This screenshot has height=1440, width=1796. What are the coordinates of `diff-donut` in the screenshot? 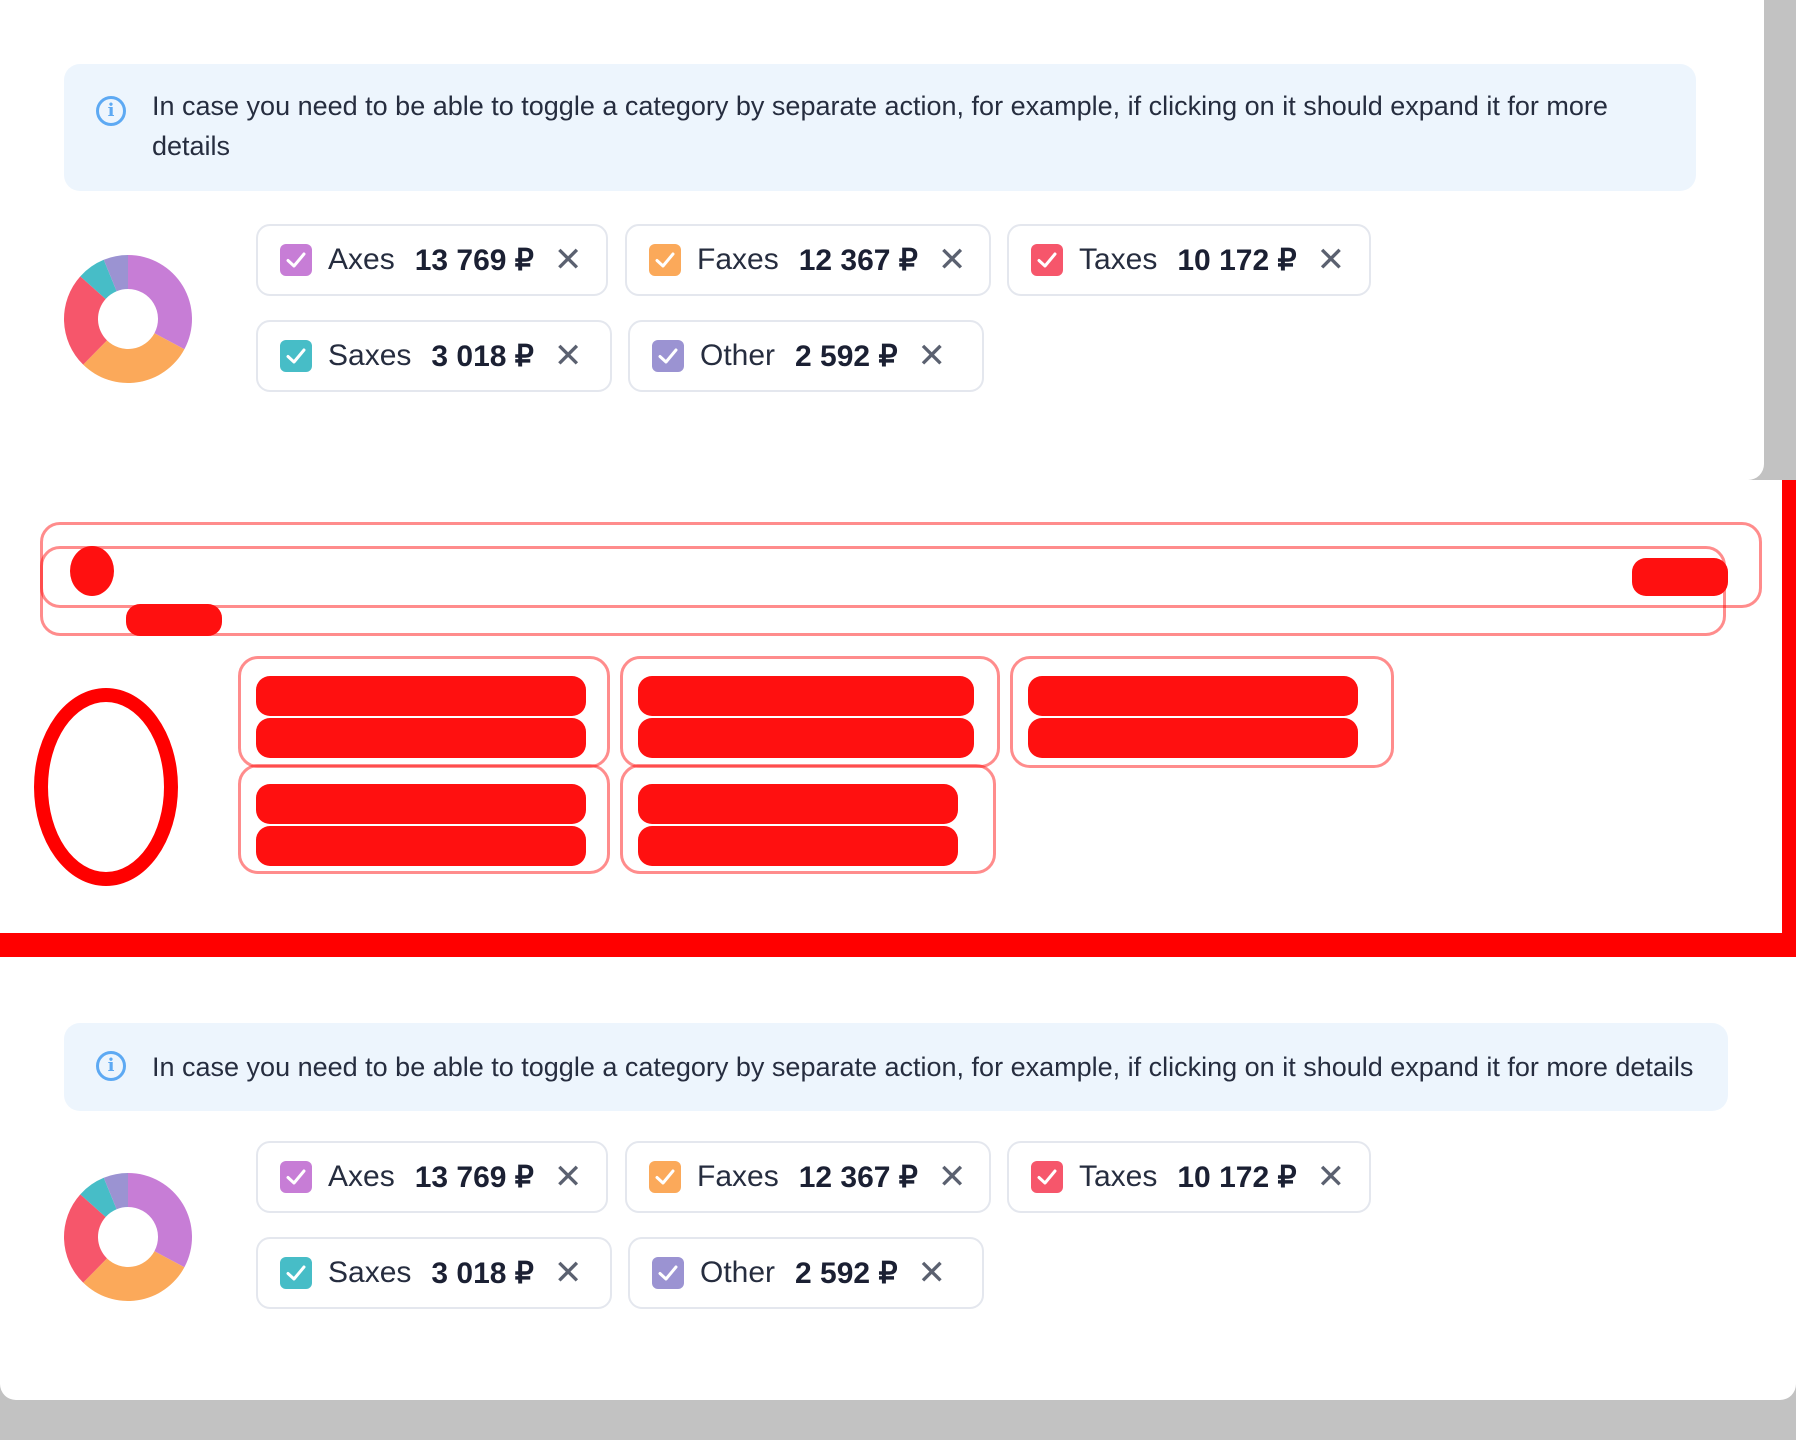 It's located at (106, 787).